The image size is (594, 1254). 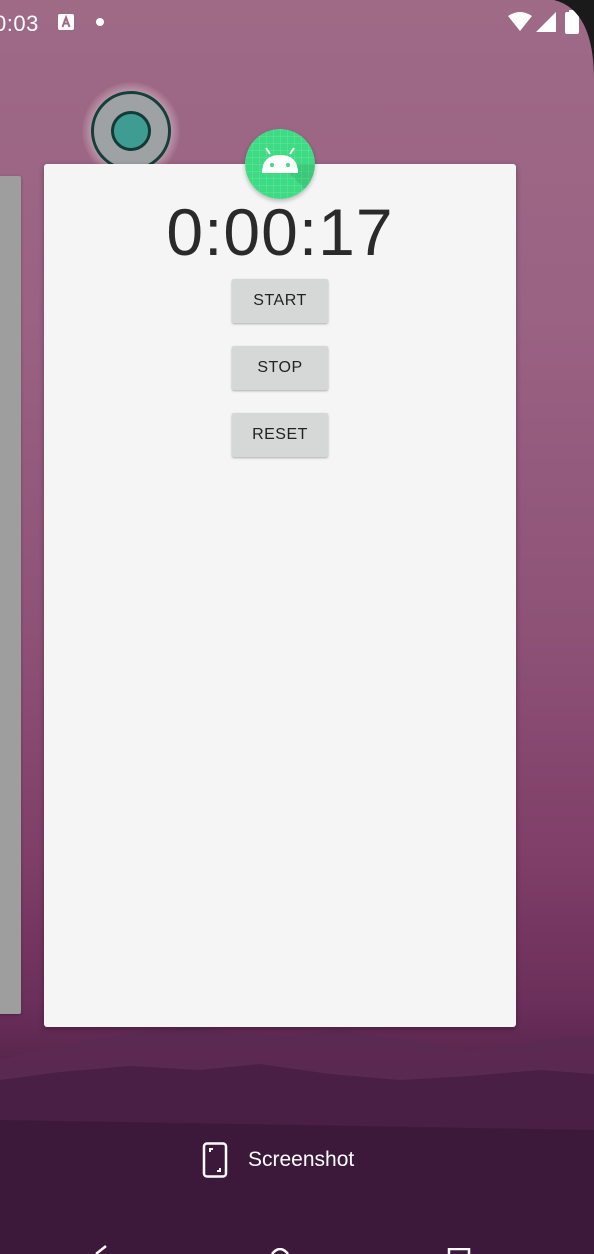 I want to click on phone-screenshot-icon, so click(x=215, y=1160).